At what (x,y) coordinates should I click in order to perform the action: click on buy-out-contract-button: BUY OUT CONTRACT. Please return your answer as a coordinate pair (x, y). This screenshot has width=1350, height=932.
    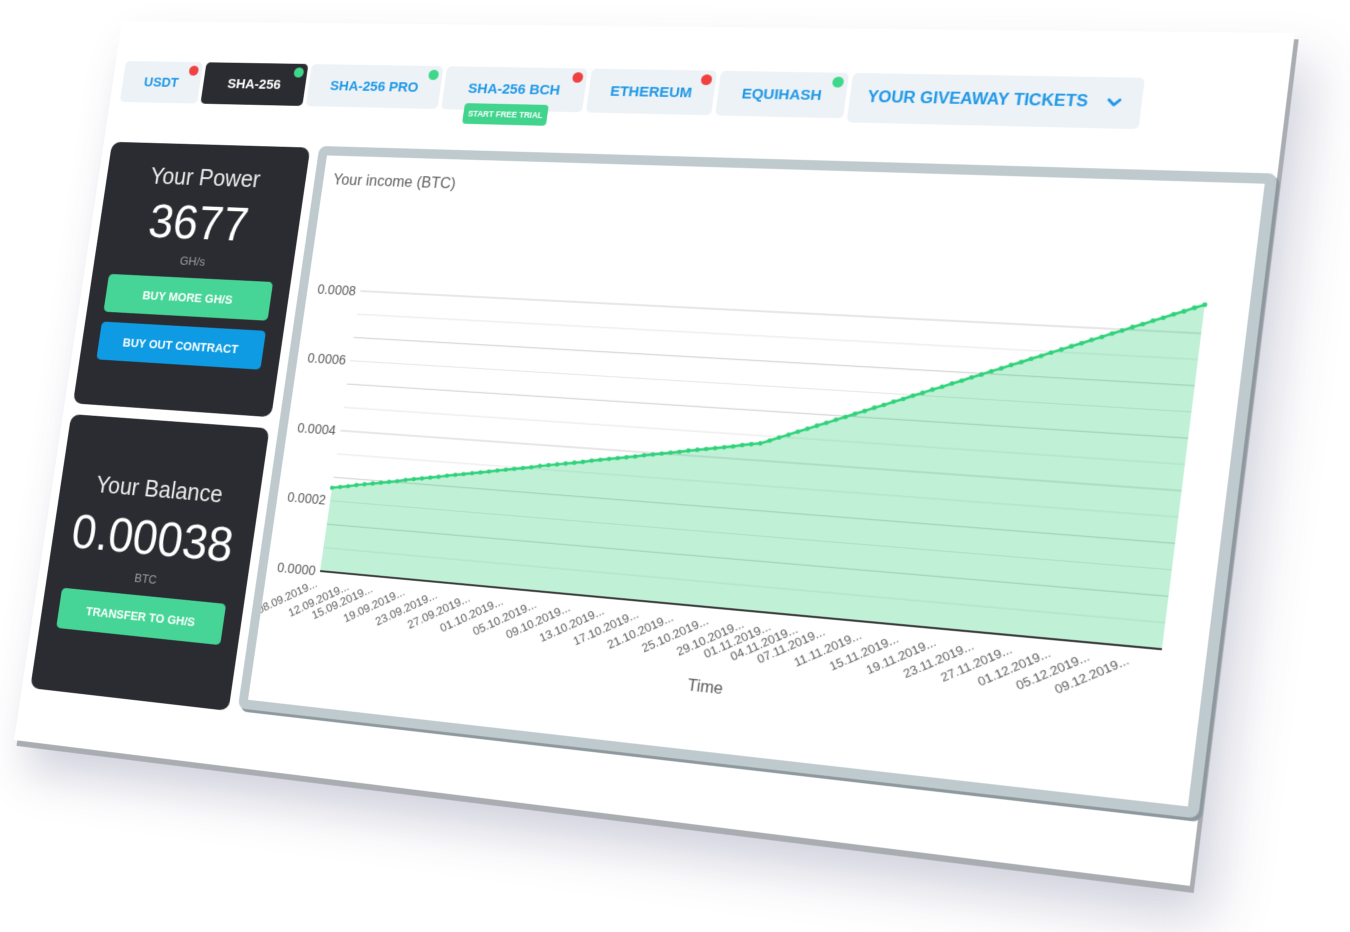
    Looking at the image, I should click on (181, 345).